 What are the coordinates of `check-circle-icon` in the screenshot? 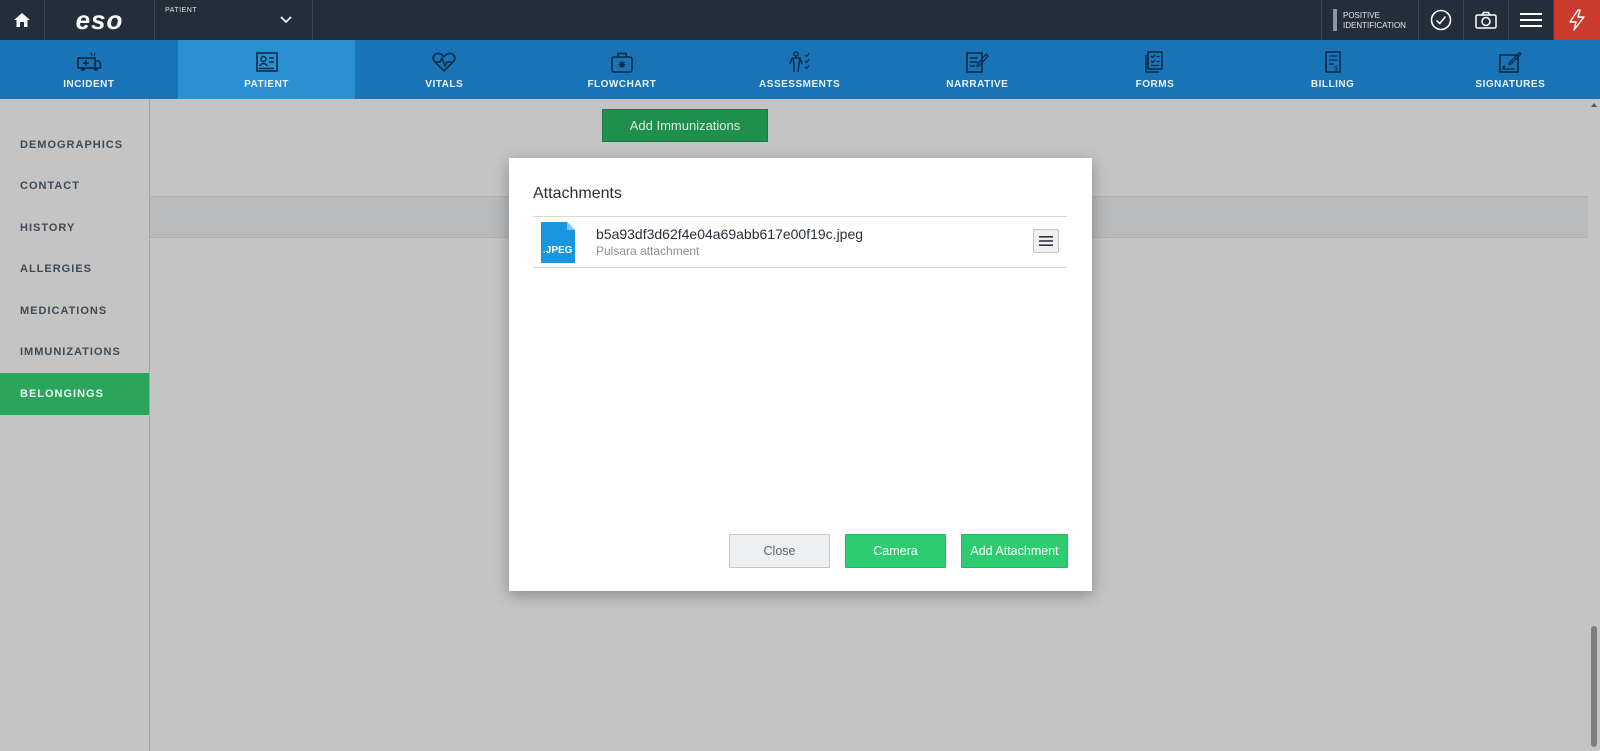 It's located at (1441, 20).